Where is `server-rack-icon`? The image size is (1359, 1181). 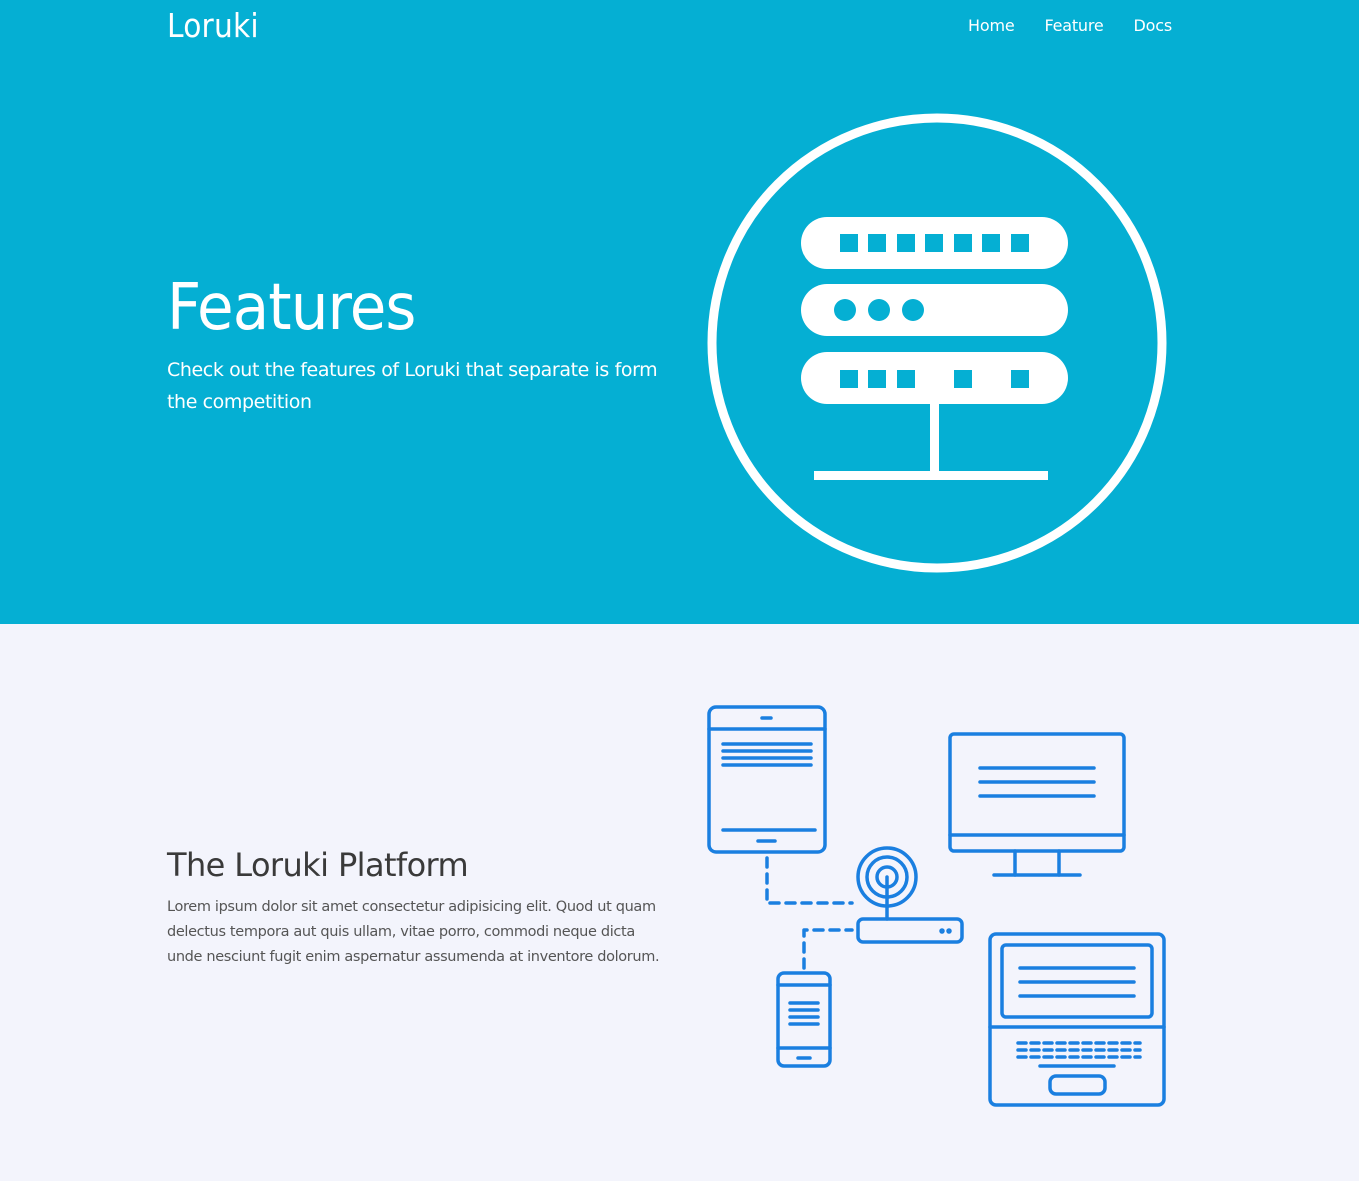
server-rack-icon is located at coordinates (937, 343).